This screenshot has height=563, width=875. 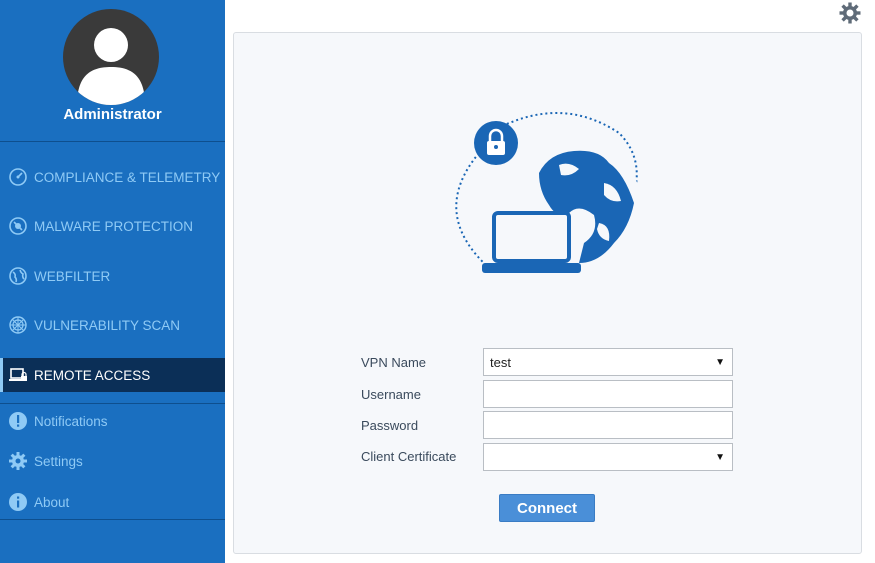 I want to click on speedometer-icon, so click(x=18, y=177).